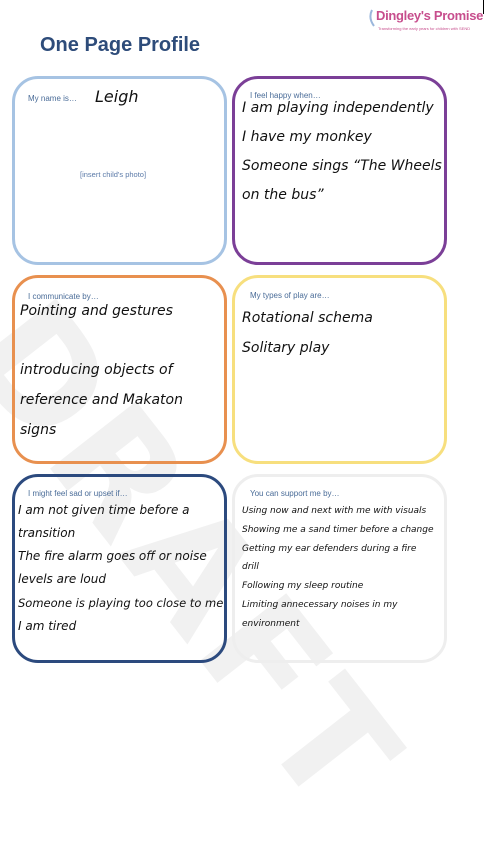  I want to click on happy-box, so click(339, 170).